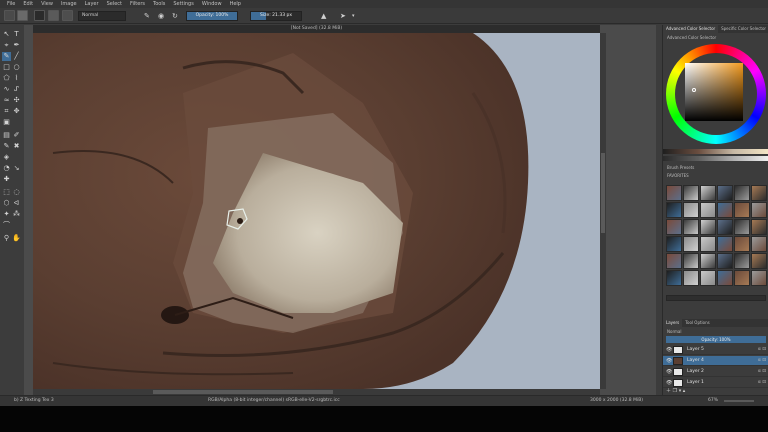 The height and width of the screenshot is (432, 768). Describe the element at coordinates (16, 203) in the screenshot. I see `freehand-select-tool-icon: ᐊ` at that location.